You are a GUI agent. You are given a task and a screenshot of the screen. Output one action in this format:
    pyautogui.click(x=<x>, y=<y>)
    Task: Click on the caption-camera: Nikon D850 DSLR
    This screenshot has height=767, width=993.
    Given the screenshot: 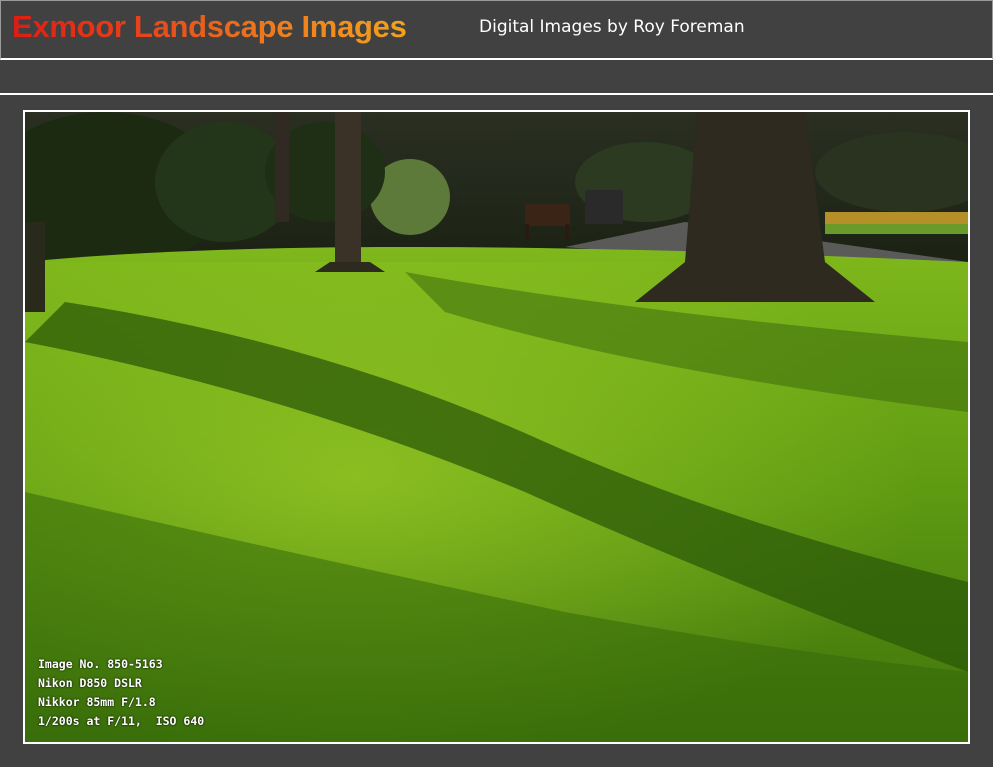 What is the action you would take?
    pyautogui.click(x=90, y=683)
    